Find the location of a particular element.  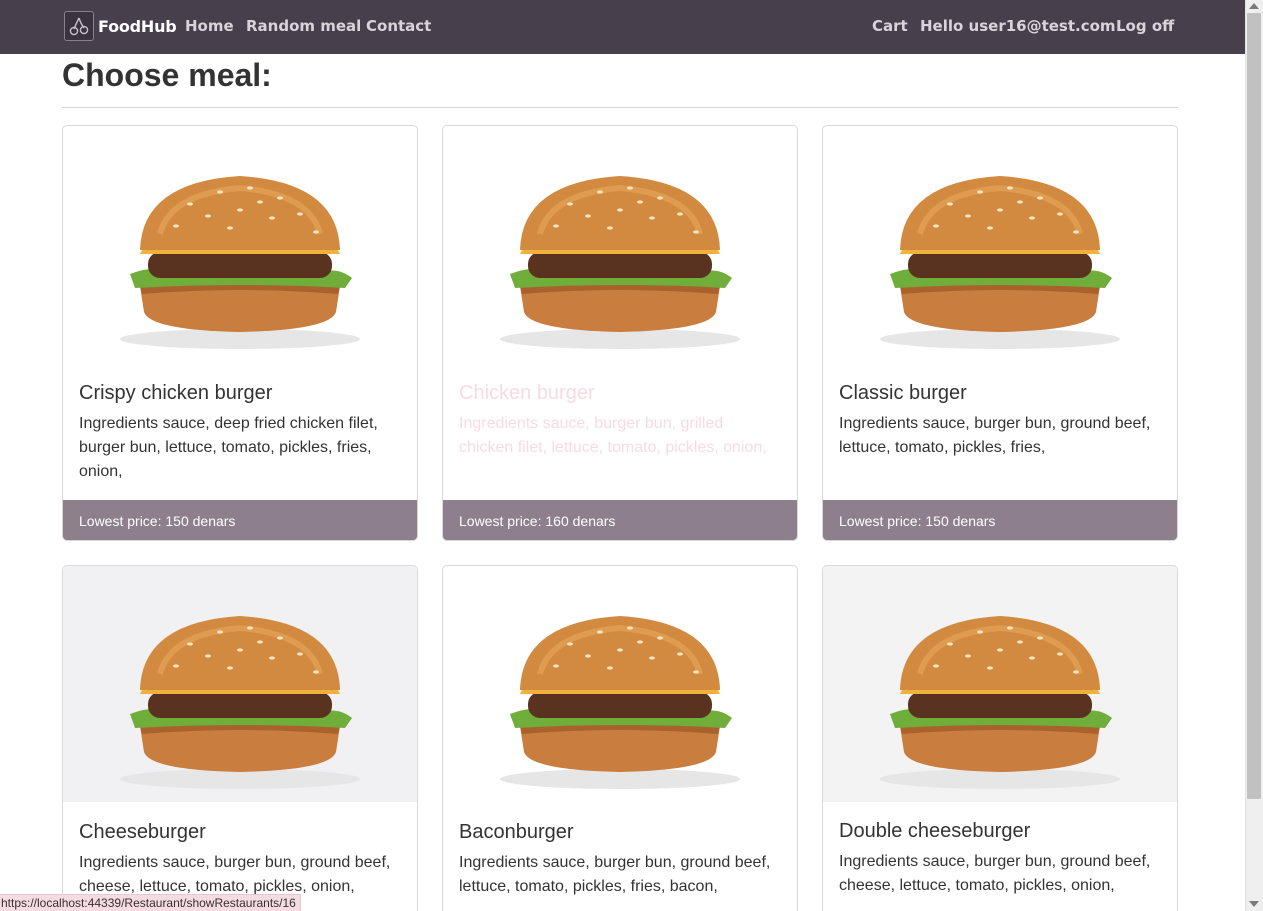

nav-random-meal-link: Random meal is located at coordinates (303, 26).